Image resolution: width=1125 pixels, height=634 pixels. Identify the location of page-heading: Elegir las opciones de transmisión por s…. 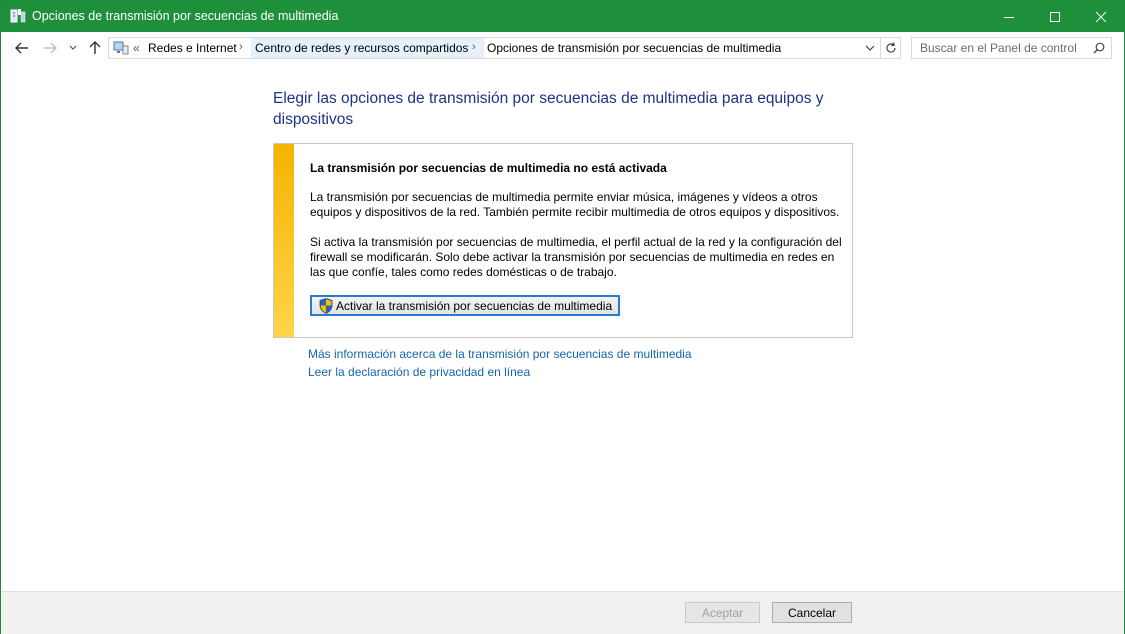
(548, 109).